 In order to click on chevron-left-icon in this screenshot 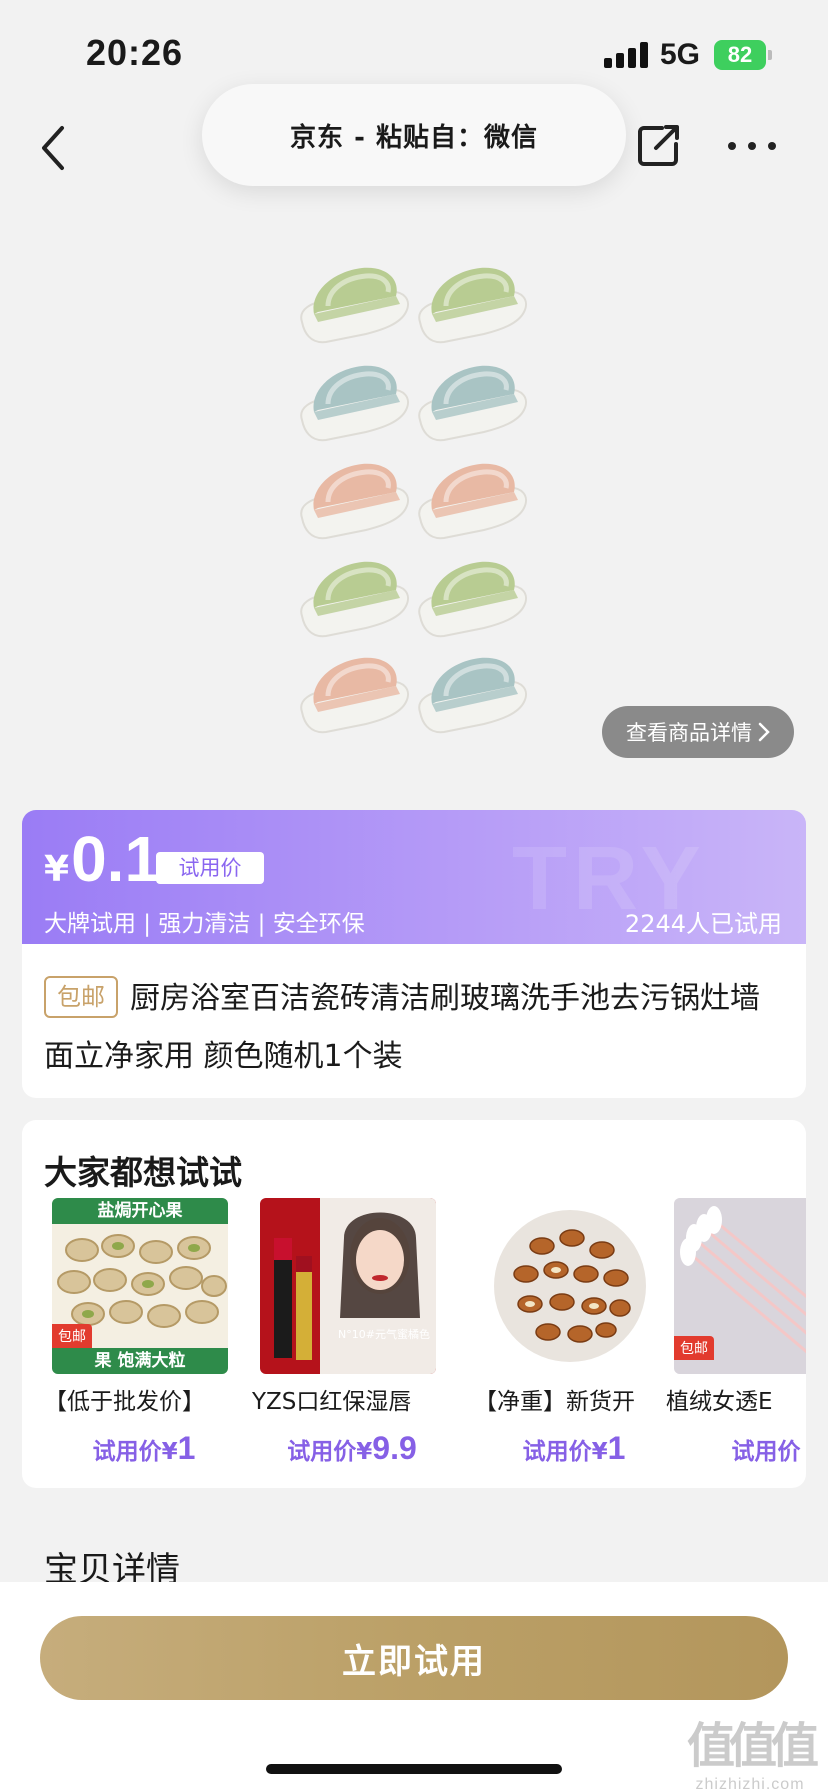, I will do `click(53, 148)`.